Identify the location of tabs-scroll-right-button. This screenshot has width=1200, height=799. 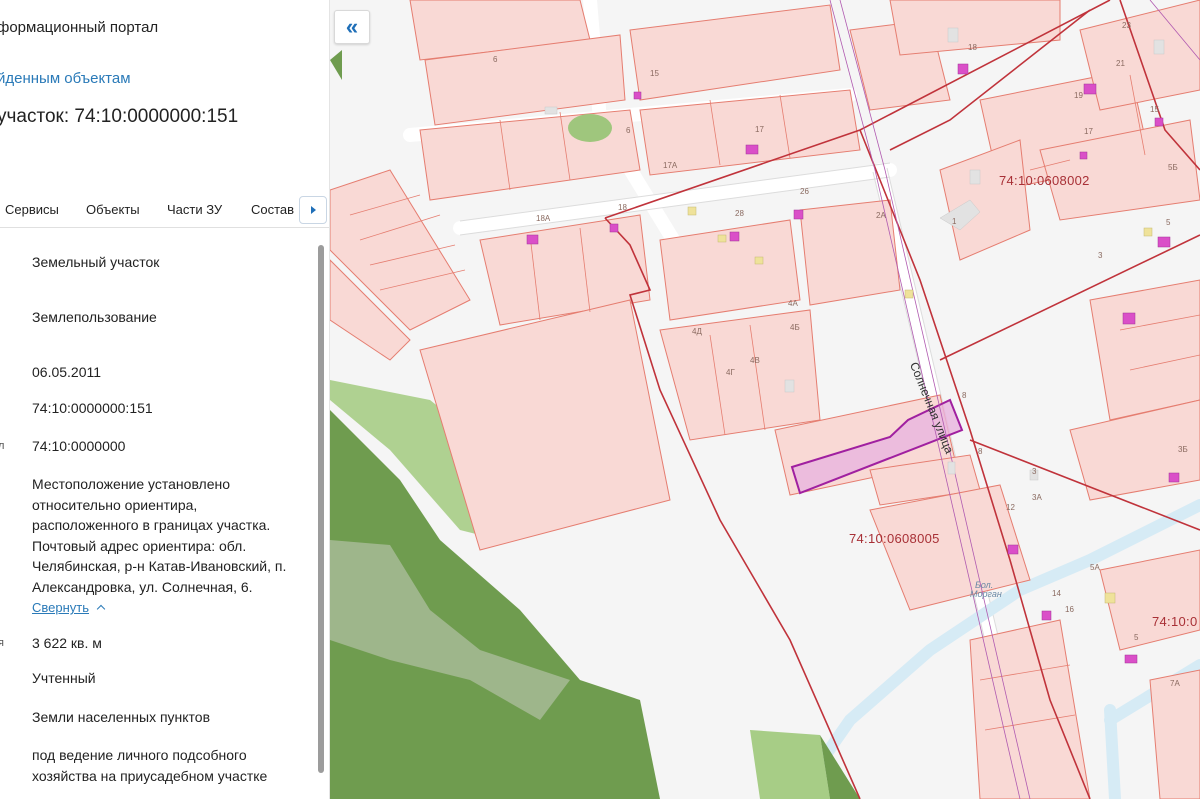
(313, 210).